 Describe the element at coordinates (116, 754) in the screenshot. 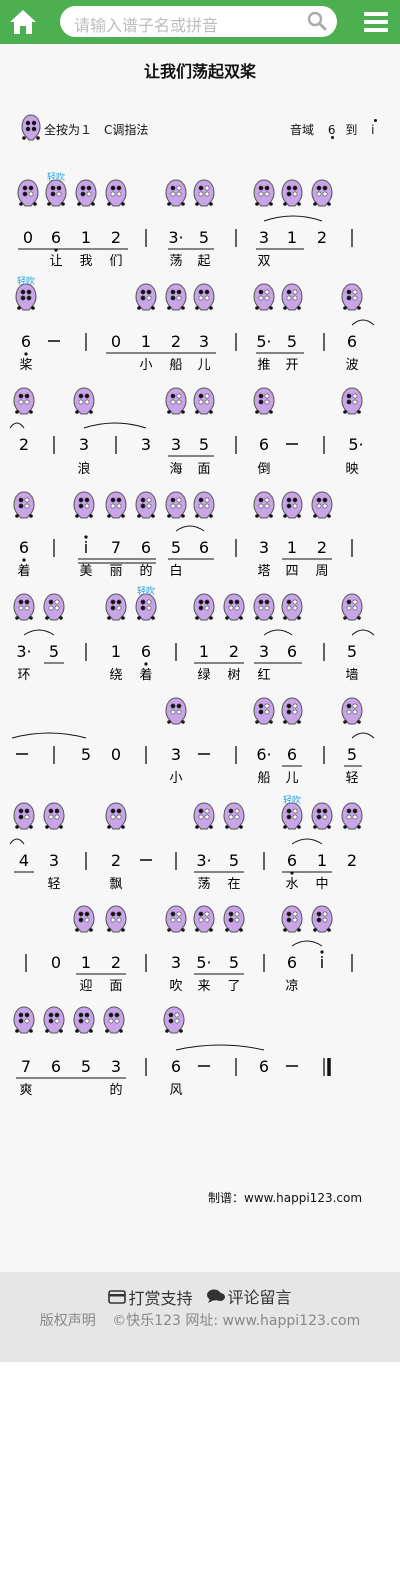

I see `note-digit: 0` at that location.